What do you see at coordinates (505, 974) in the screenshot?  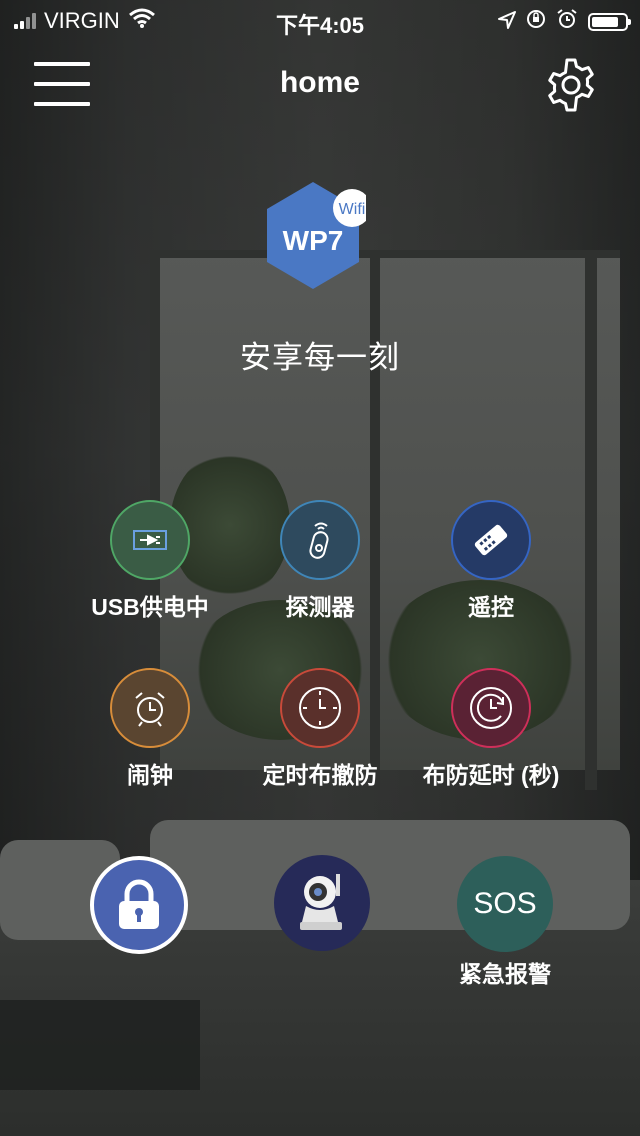 I see `sos-label: 紧急报警` at bounding box center [505, 974].